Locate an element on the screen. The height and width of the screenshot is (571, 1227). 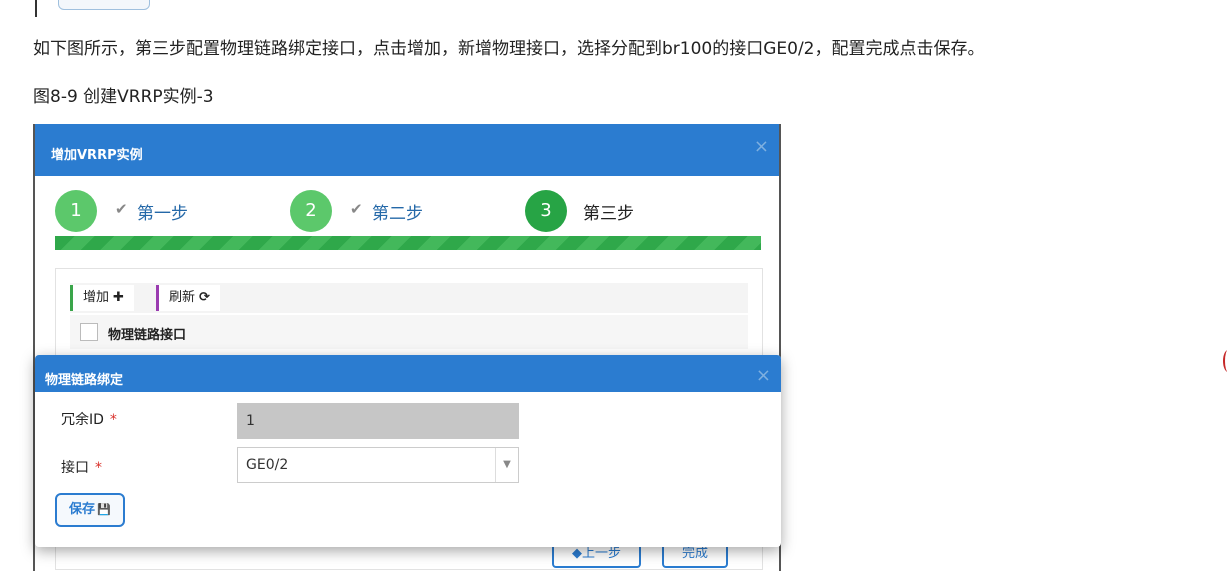
field-label: 接口 is located at coordinates (75, 468).